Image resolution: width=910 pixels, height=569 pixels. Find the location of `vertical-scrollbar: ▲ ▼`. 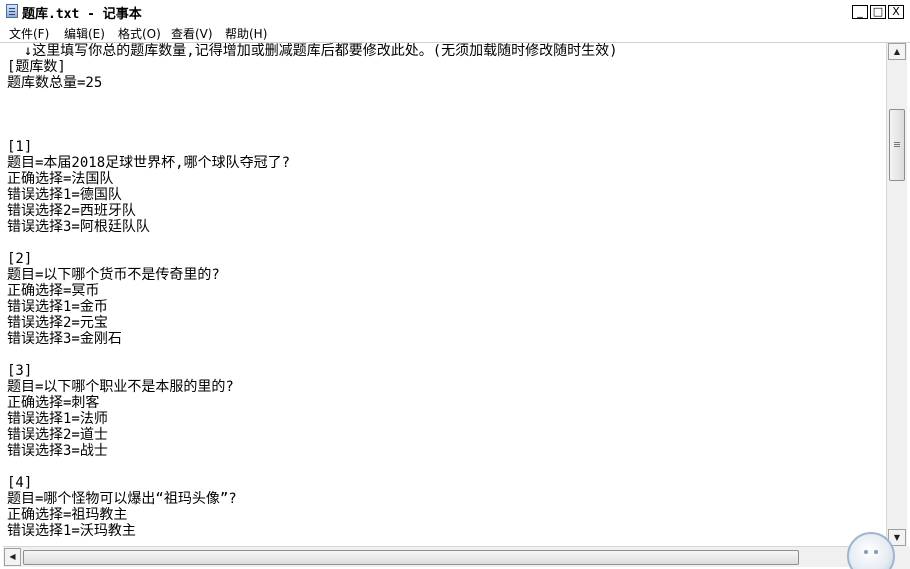

vertical-scrollbar: ▲ ▼ is located at coordinates (896, 294).